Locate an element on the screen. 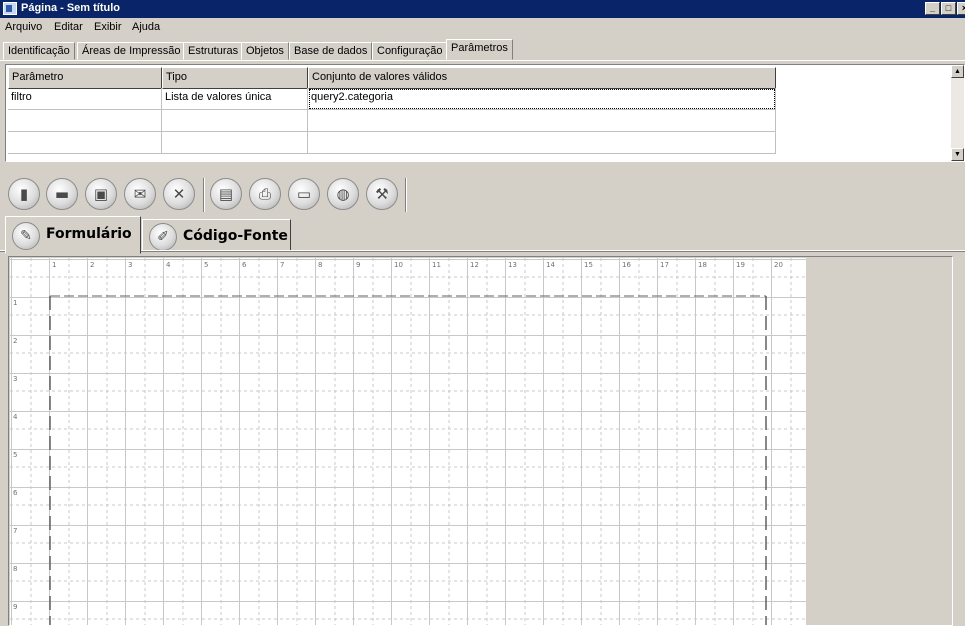 The image size is (965, 626). edit-source-icon: ✐ is located at coordinates (163, 237).